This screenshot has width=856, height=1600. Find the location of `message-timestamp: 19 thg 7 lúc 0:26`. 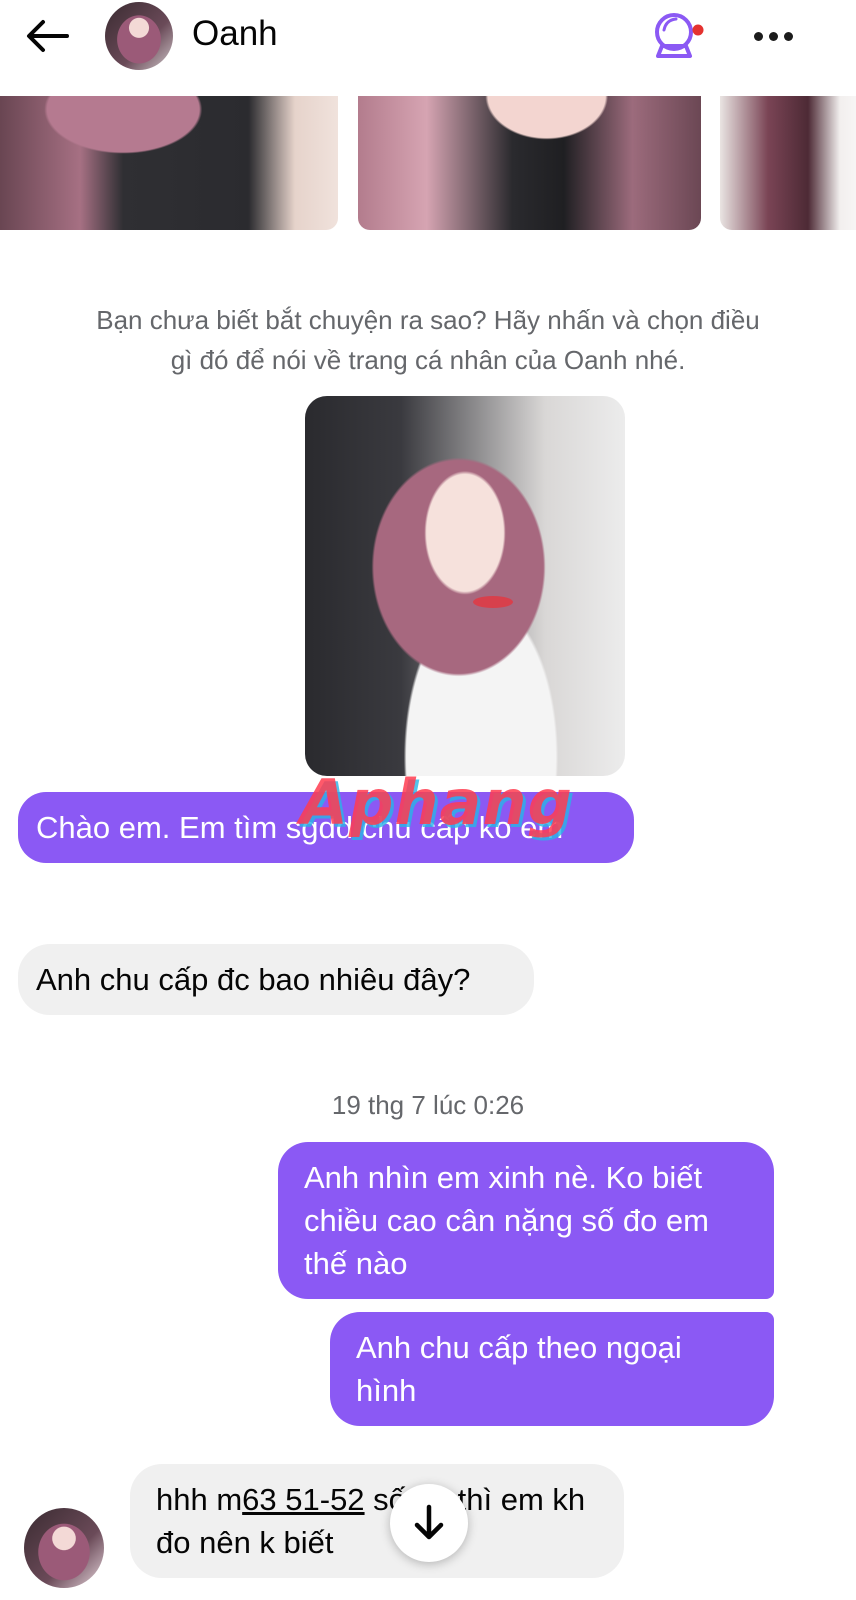

message-timestamp: 19 thg 7 lúc 0:26 is located at coordinates (428, 1105).